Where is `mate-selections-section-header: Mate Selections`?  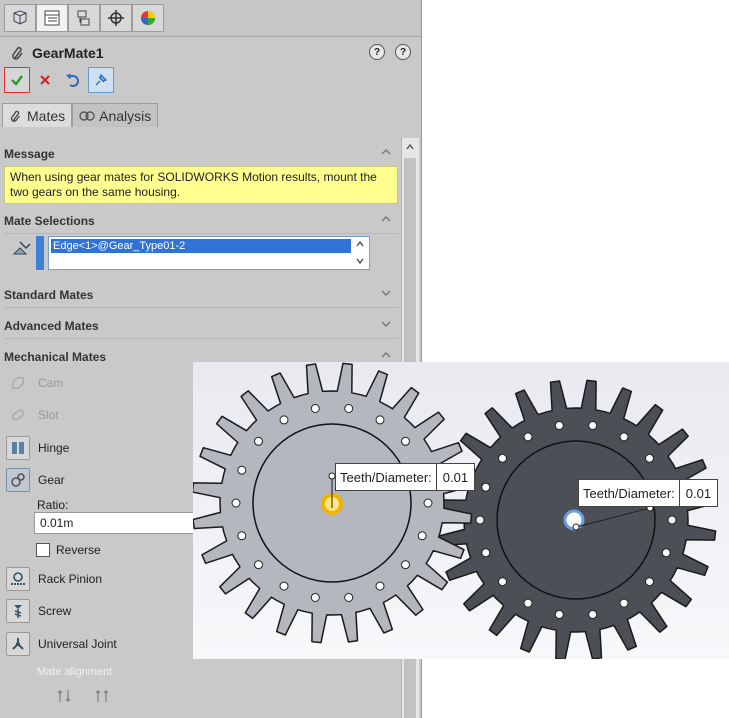
mate-selections-section-header: Mate Selections is located at coordinates (201, 221).